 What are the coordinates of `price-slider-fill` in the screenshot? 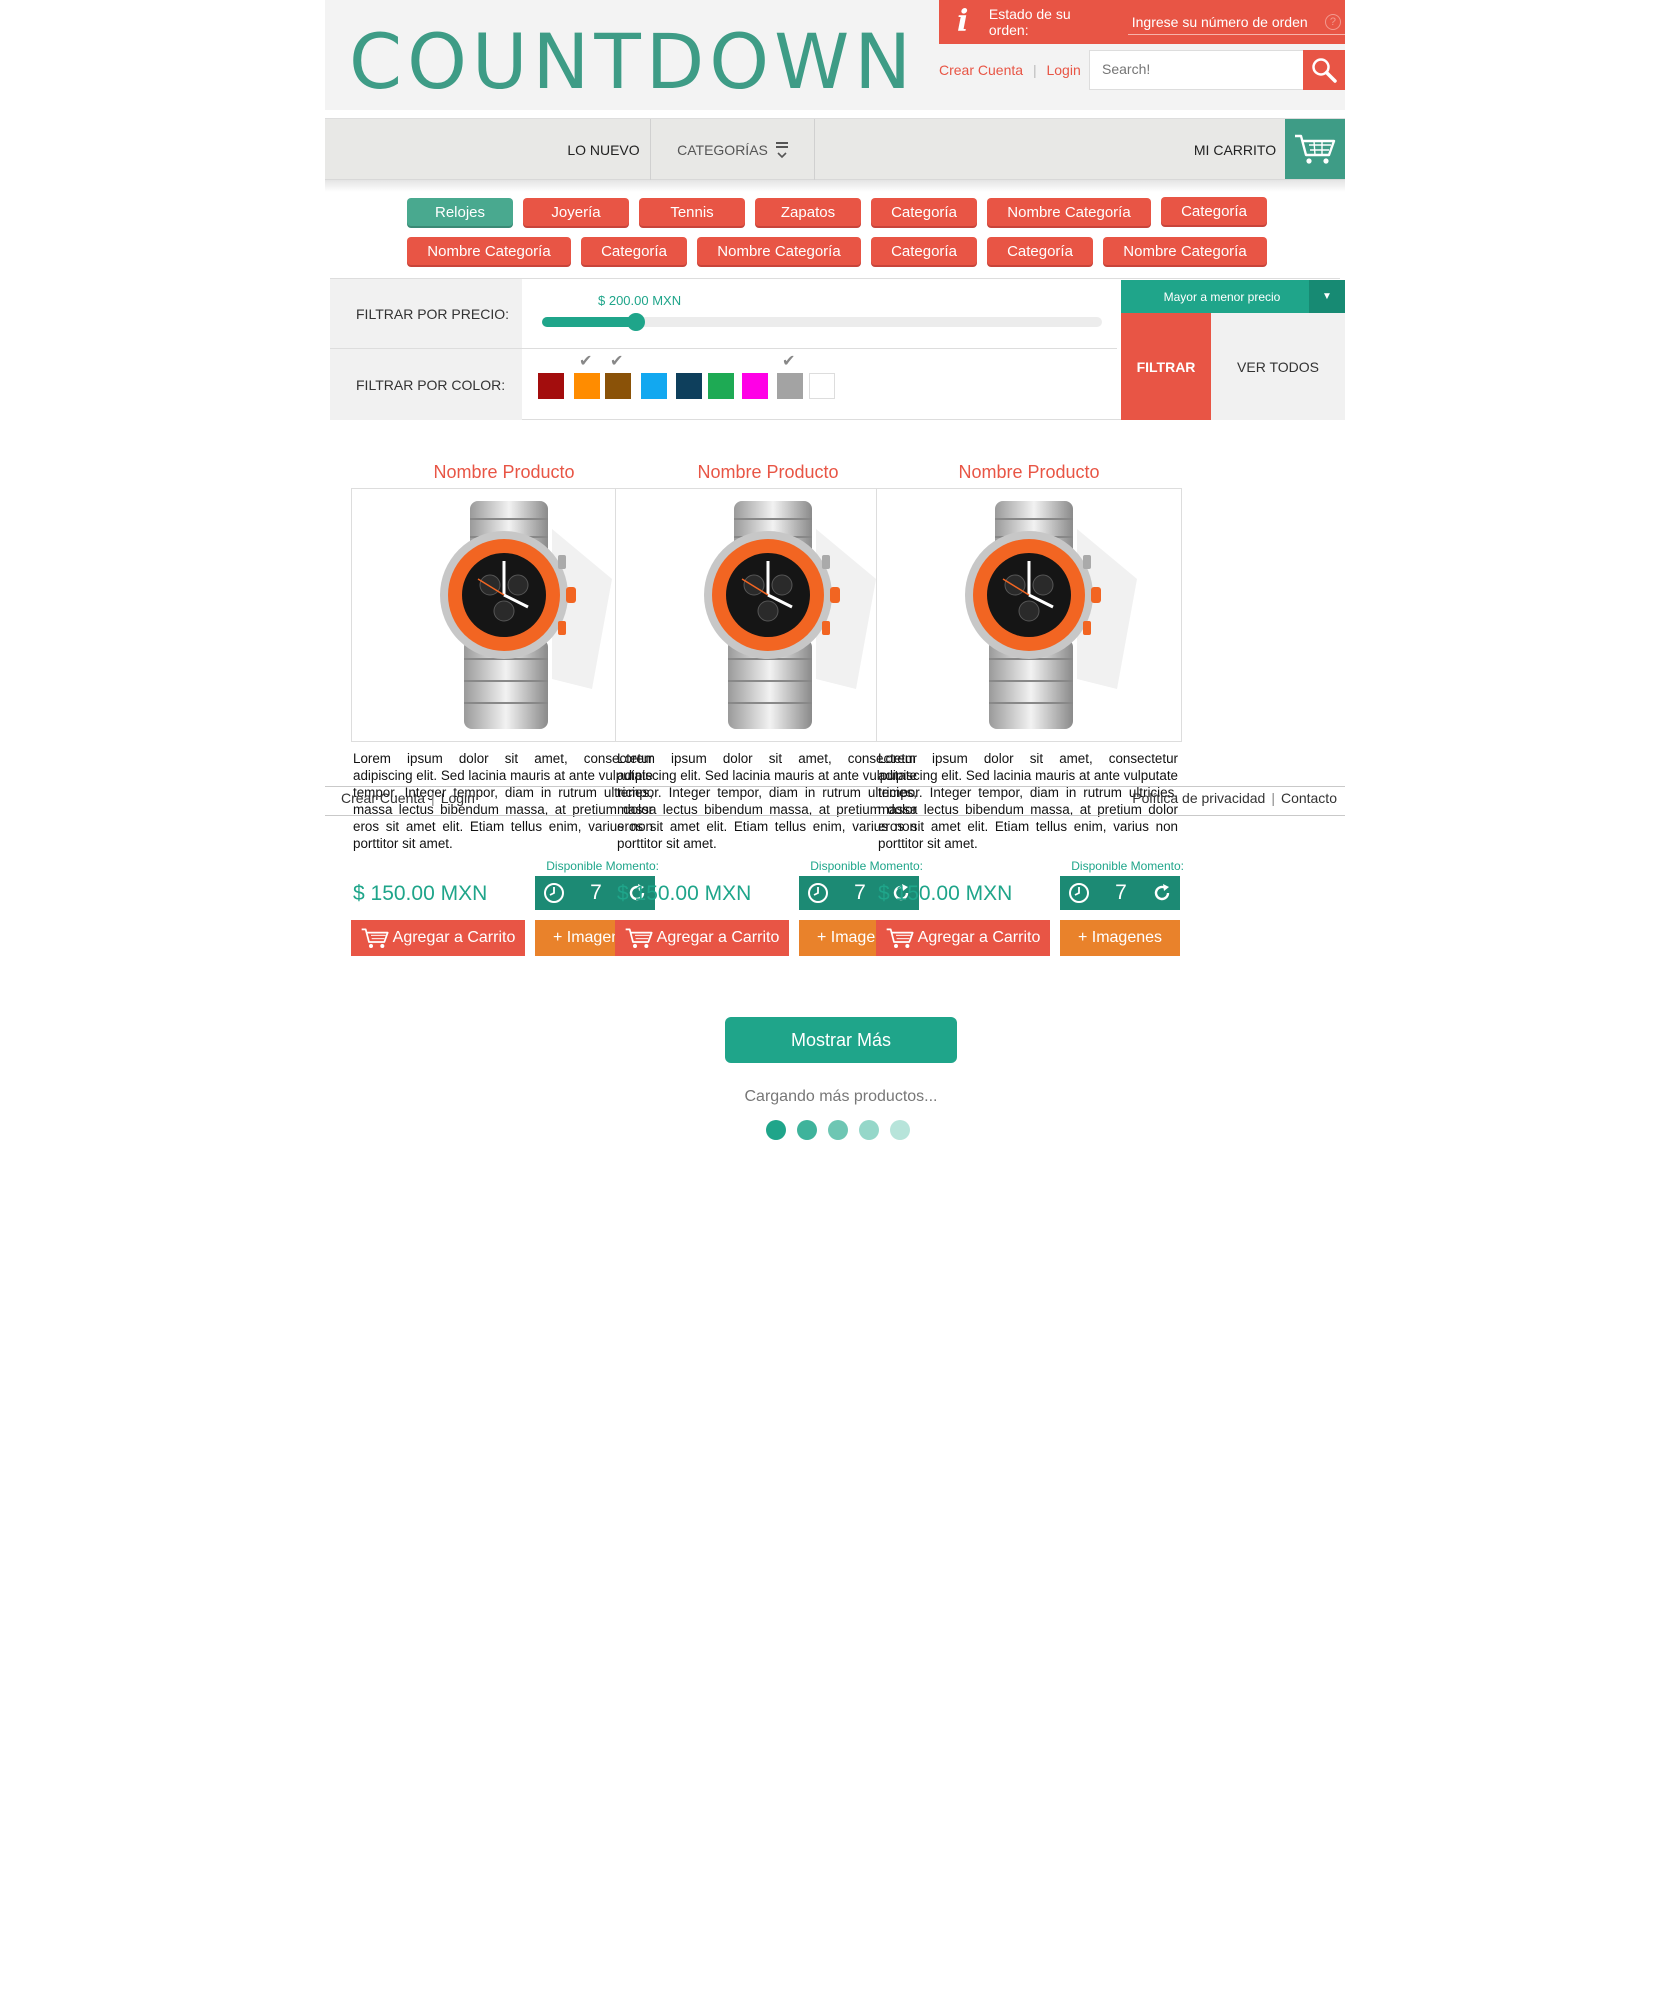 It's located at (589, 322).